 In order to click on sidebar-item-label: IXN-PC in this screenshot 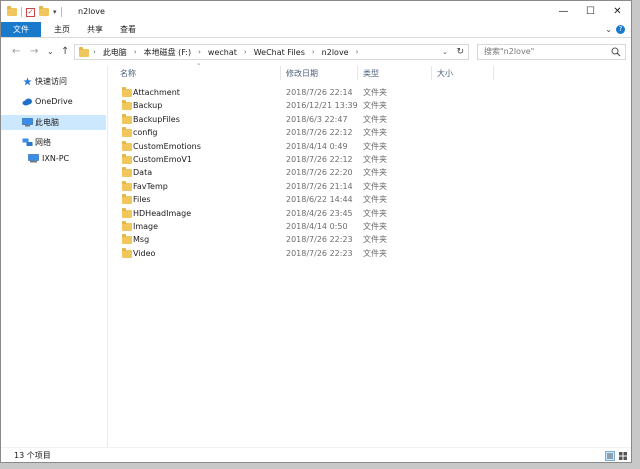, I will do `click(56, 158)`.